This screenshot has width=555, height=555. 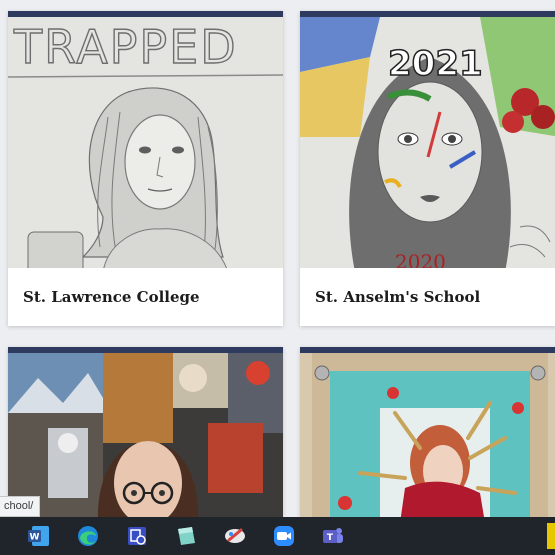 I want to click on taskbar-snip-sketch-button, so click(x=235, y=536).